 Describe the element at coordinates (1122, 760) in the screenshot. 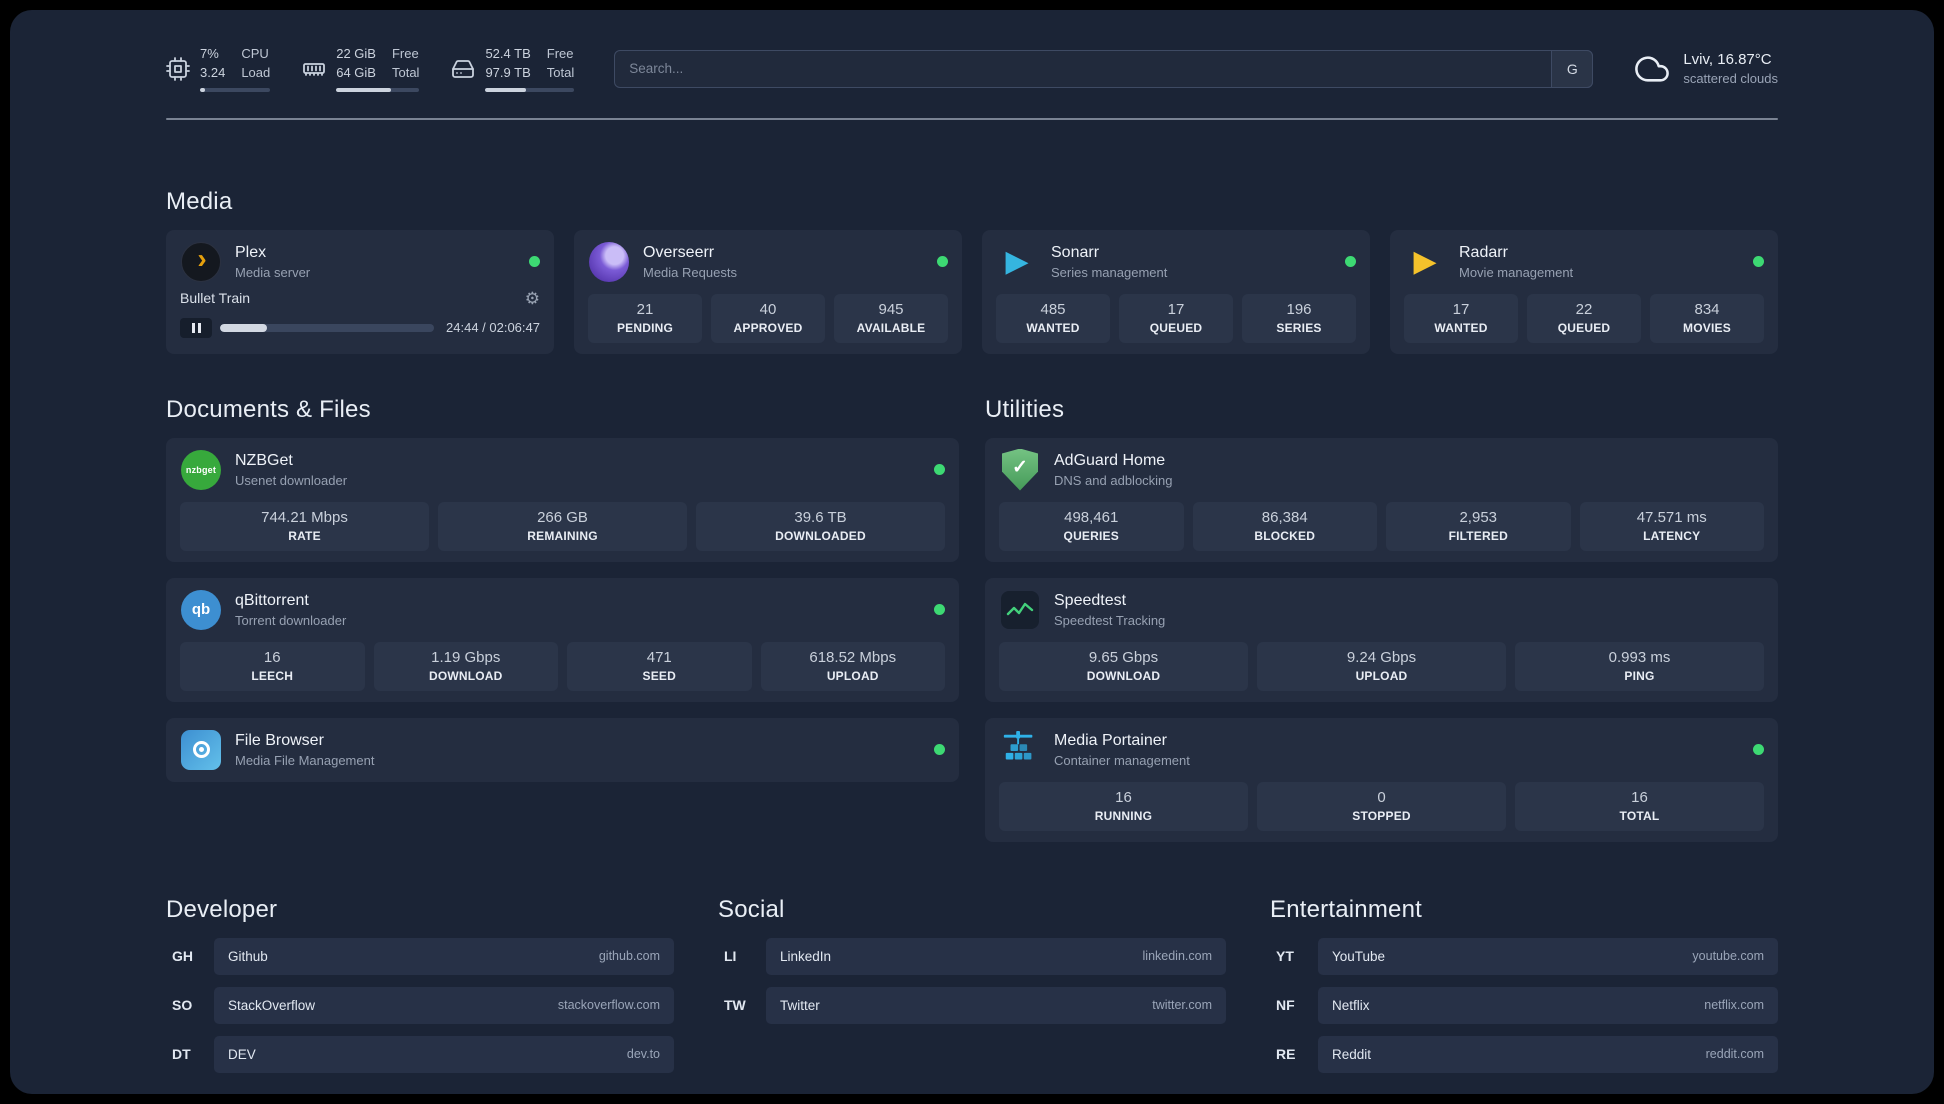

I see `service-description: Container management` at that location.